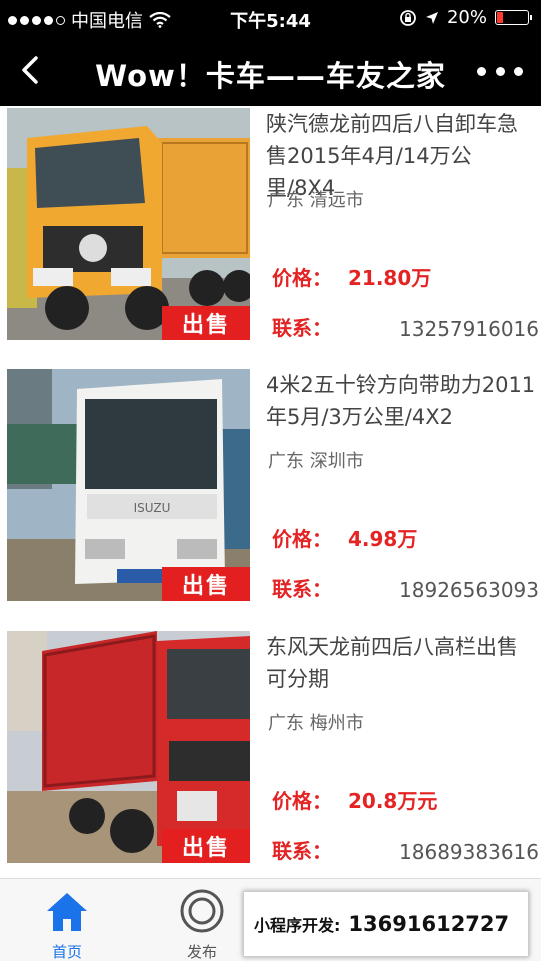 This screenshot has width=541, height=962. What do you see at coordinates (201, 952) in the screenshot?
I see `tab-publish-label: 发布` at bounding box center [201, 952].